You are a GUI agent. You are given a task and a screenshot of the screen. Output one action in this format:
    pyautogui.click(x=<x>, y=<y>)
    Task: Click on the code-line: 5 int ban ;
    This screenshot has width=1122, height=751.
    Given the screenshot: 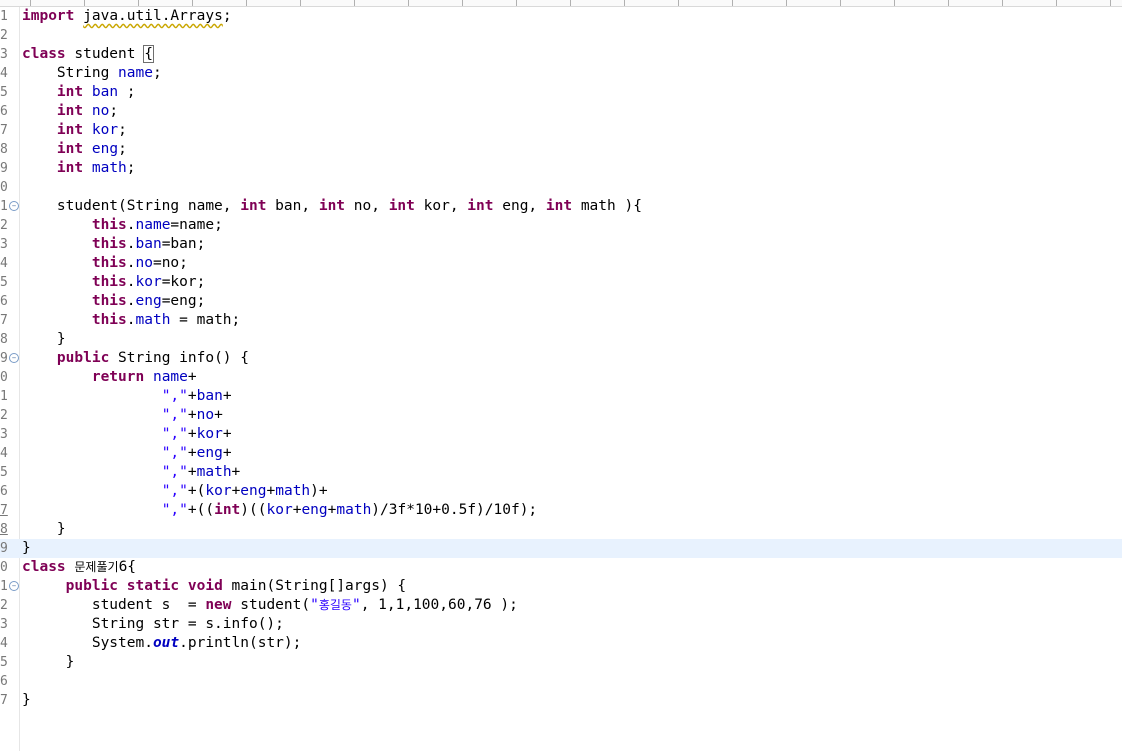 What is the action you would take?
    pyautogui.click(x=561, y=92)
    